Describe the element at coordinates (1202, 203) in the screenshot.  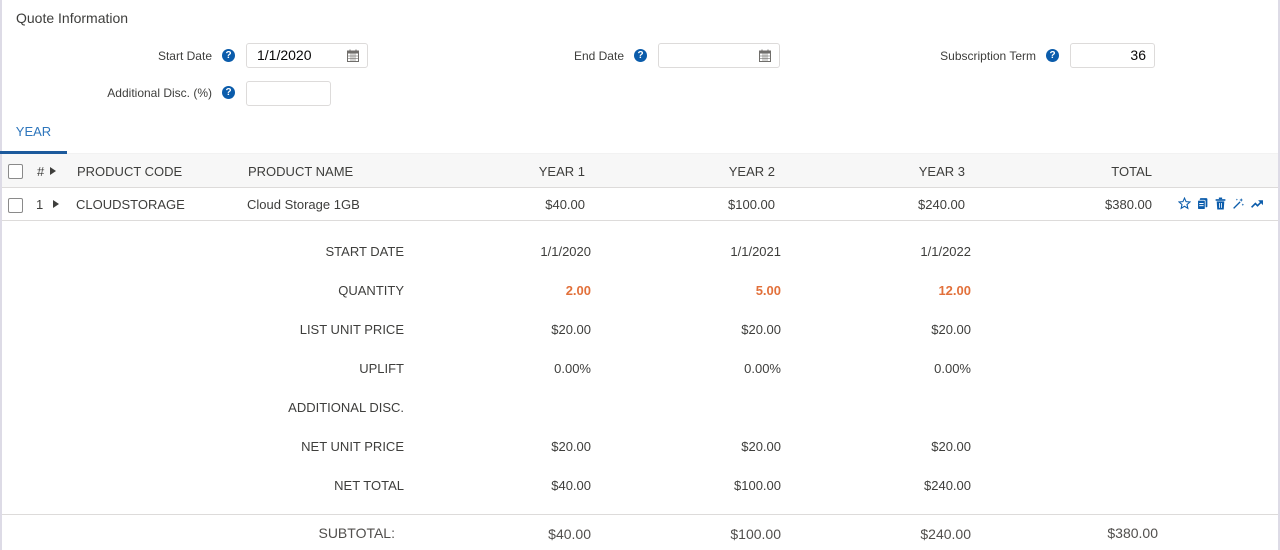
I see `clone-icon` at that location.